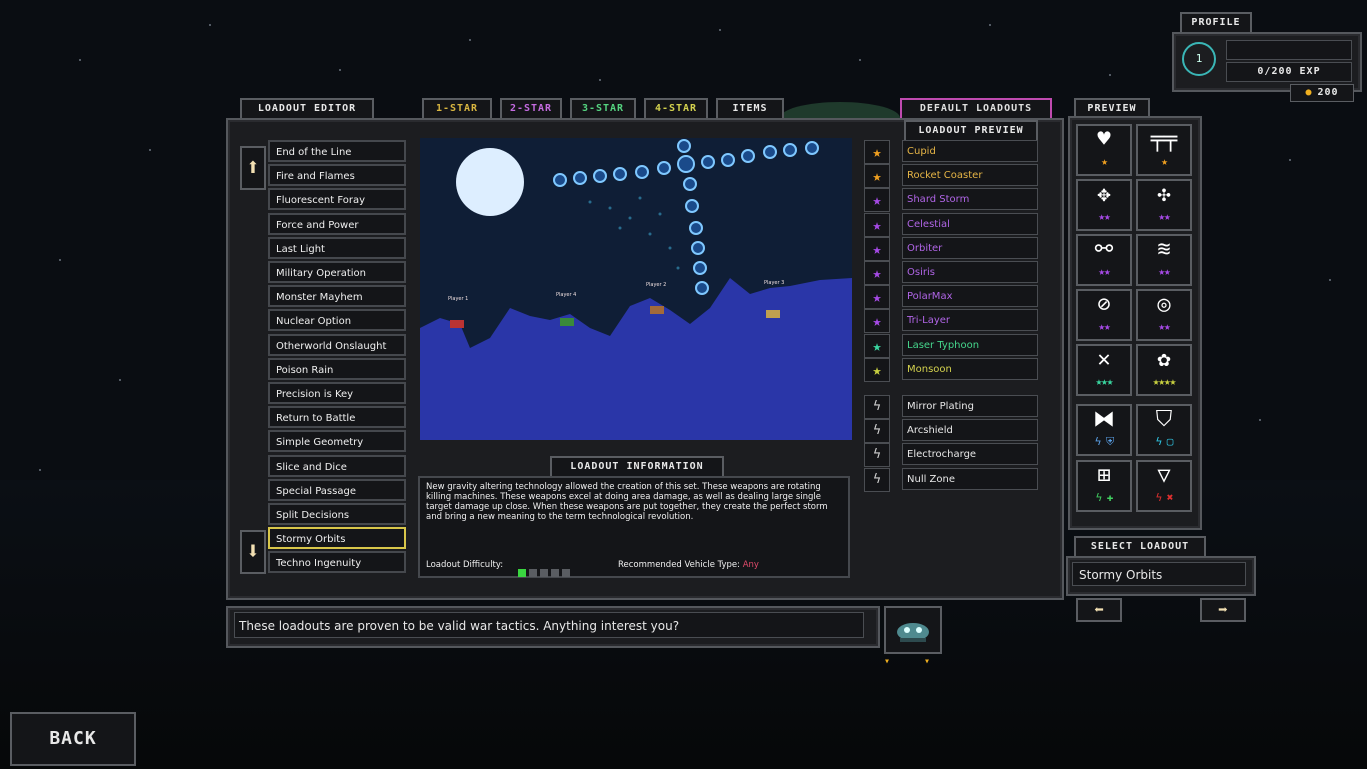  What do you see at coordinates (603, 109) in the screenshot?
I see `tab-3-star: 3-STAR` at bounding box center [603, 109].